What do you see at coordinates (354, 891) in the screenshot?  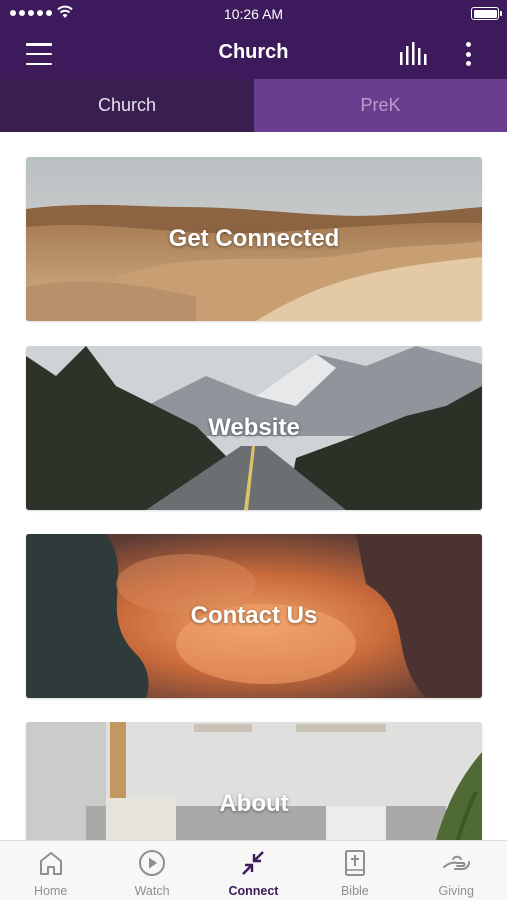 I see `tabbar-label: Bible` at bounding box center [354, 891].